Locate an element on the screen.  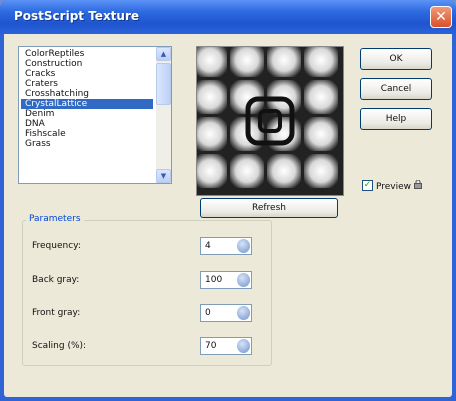
back-gray-label: Back gray: is located at coordinates (56, 280).